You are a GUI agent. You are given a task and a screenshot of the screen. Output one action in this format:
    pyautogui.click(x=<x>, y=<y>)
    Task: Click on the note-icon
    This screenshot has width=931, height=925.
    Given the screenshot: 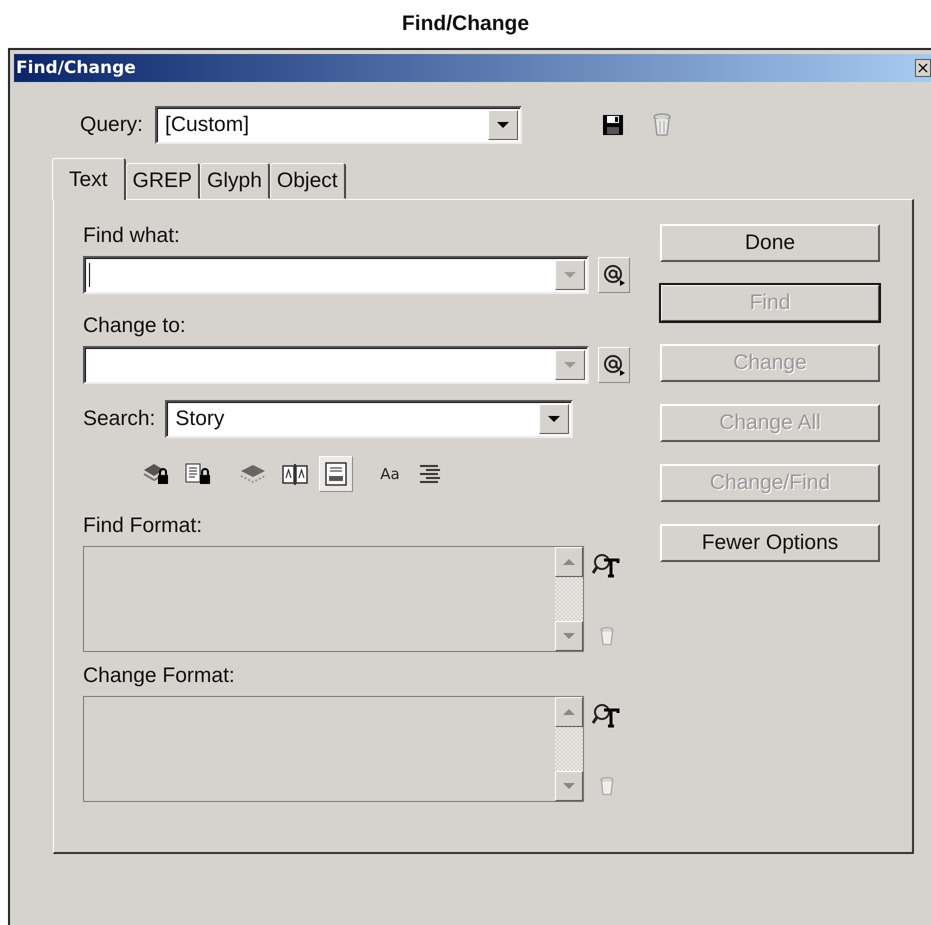 What is the action you would take?
    pyautogui.click(x=336, y=474)
    